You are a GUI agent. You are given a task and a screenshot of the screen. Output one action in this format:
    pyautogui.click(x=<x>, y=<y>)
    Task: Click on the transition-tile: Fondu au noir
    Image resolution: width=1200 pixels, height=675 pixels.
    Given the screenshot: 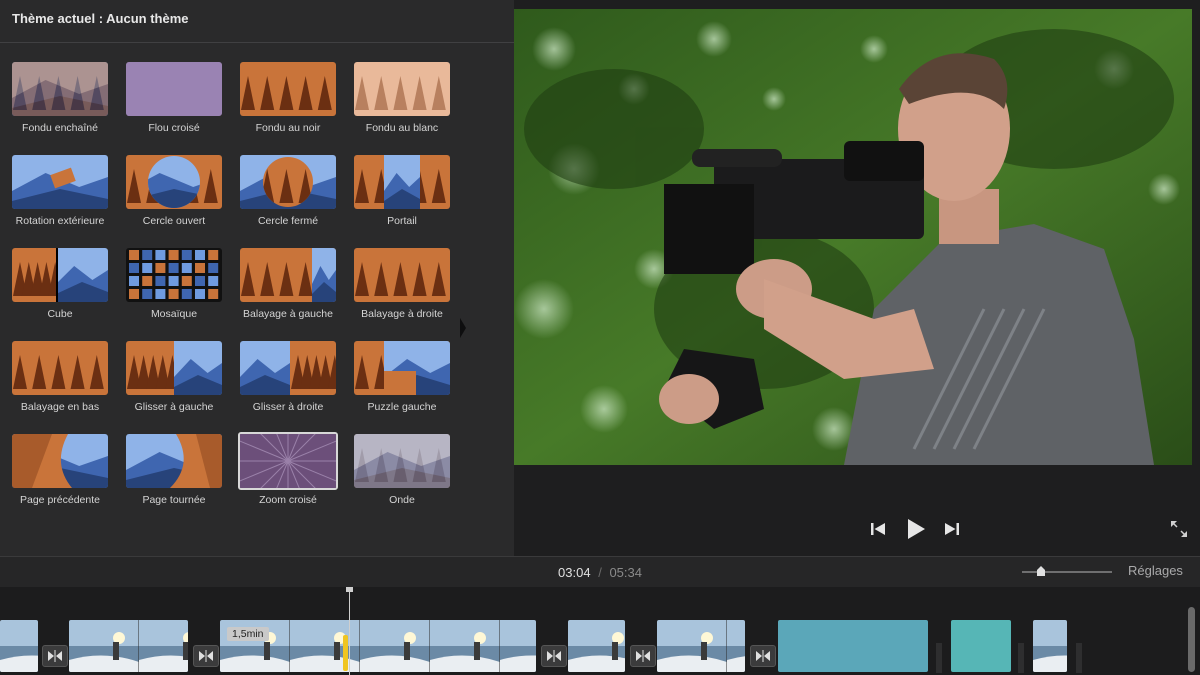 What is the action you would take?
    pyautogui.click(x=288, y=100)
    